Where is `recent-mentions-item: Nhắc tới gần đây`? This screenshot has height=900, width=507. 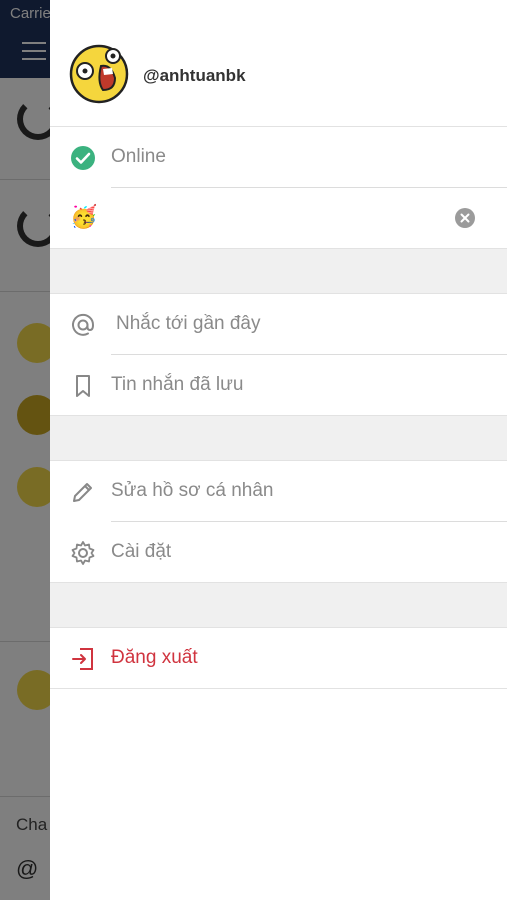
recent-mentions-item: Nhắc tới gần đây is located at coordinates (278, 324).